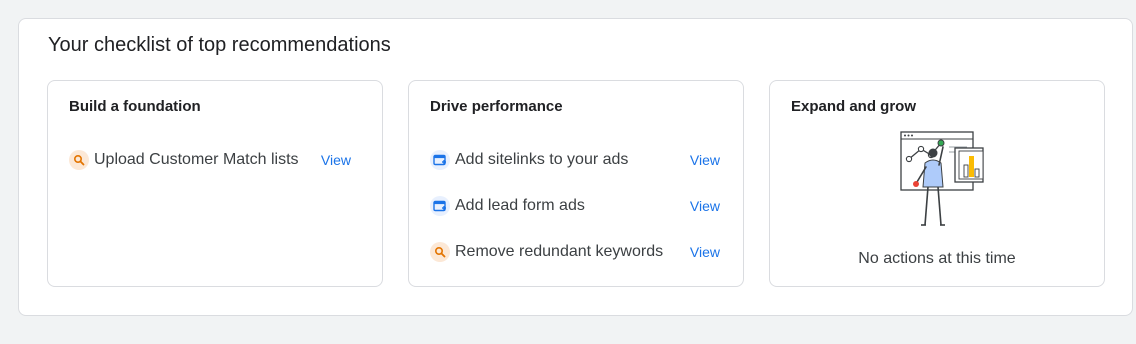  Describe the element at coordinates (542, 159) in the screenshot. I see `recommendation-label: Add sitelinks to your ads` at that location.